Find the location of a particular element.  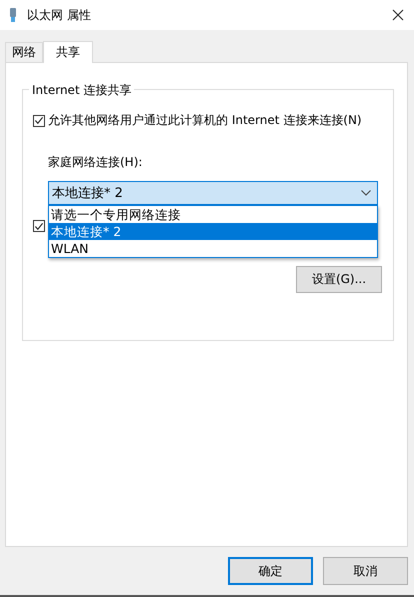

connection-dropdown: 本地连接* 2 is located at coordinates (213, 193).